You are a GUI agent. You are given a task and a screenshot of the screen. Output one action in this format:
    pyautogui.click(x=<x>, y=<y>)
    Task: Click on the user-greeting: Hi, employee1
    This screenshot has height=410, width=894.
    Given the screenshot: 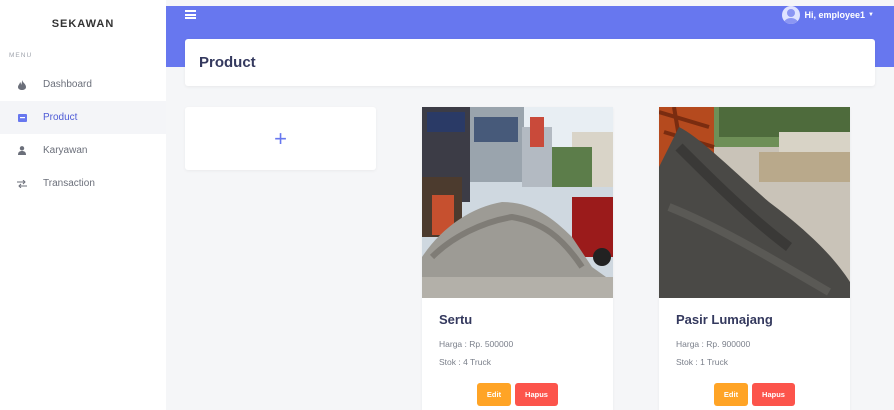 What is the action you would take?
    pyautogui.click(x=835, y=15)
    